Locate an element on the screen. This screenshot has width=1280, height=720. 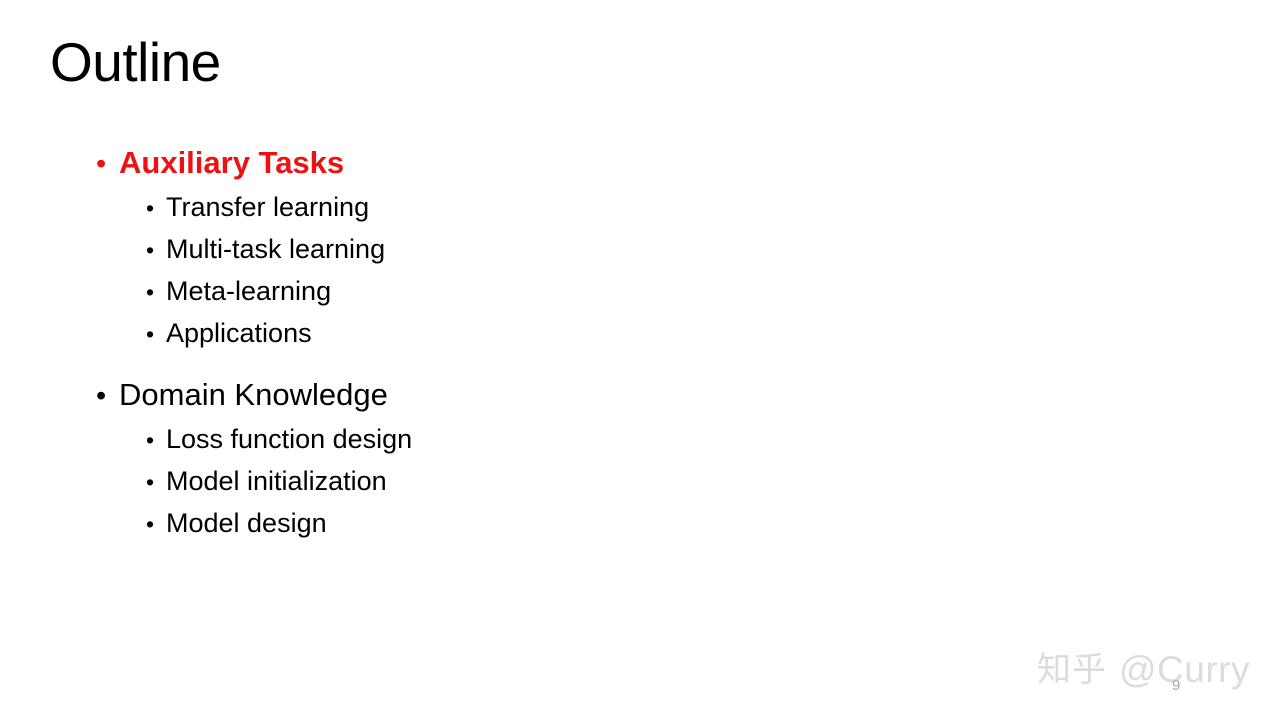
outline-item-label: Transfer learning is located at coordinates (268, 206).